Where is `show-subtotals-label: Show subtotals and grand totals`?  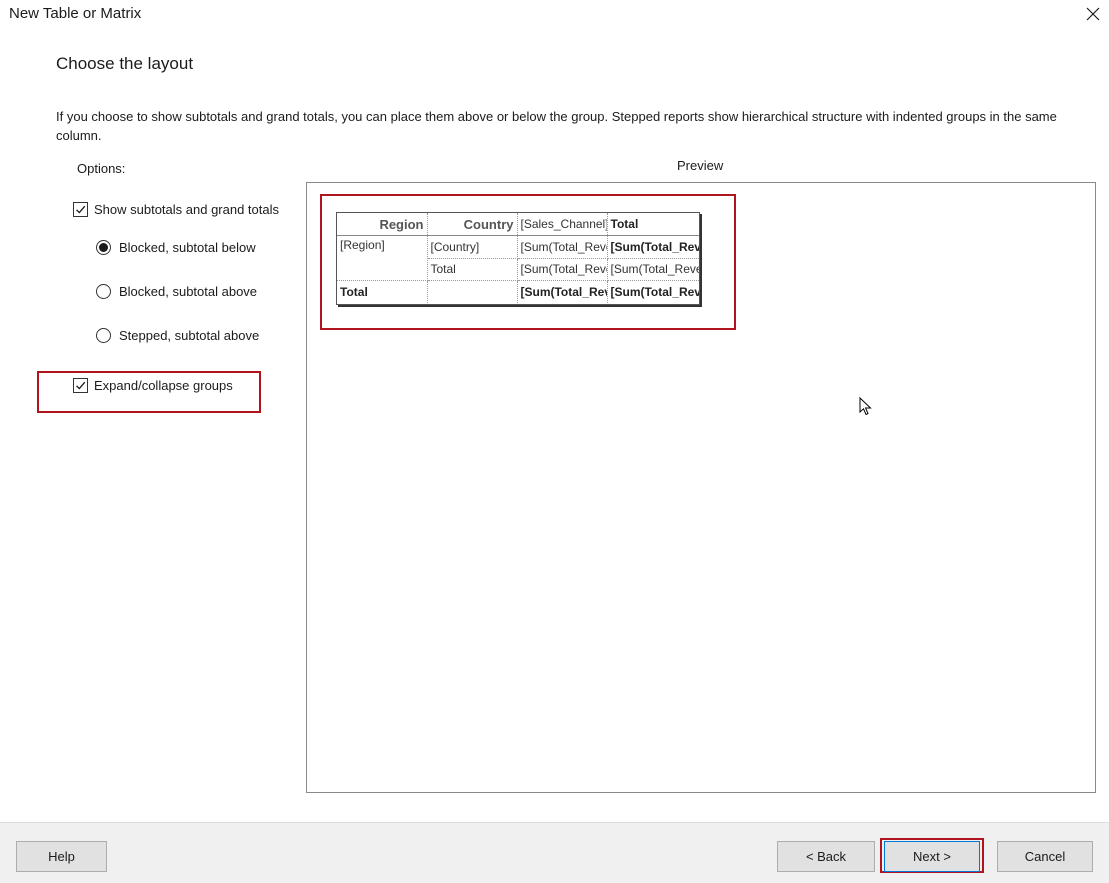 show-subtotals-label: Show subtotals and grand totals is located at coordinates (187, 209).